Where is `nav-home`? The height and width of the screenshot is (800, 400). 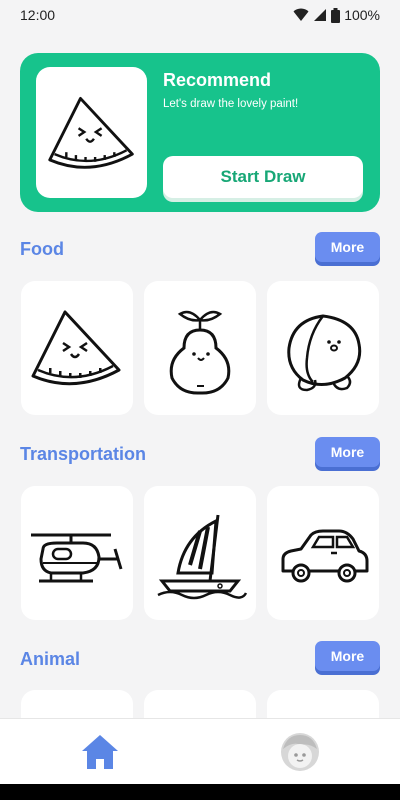
nav-home is located at coordinates (100, 751).